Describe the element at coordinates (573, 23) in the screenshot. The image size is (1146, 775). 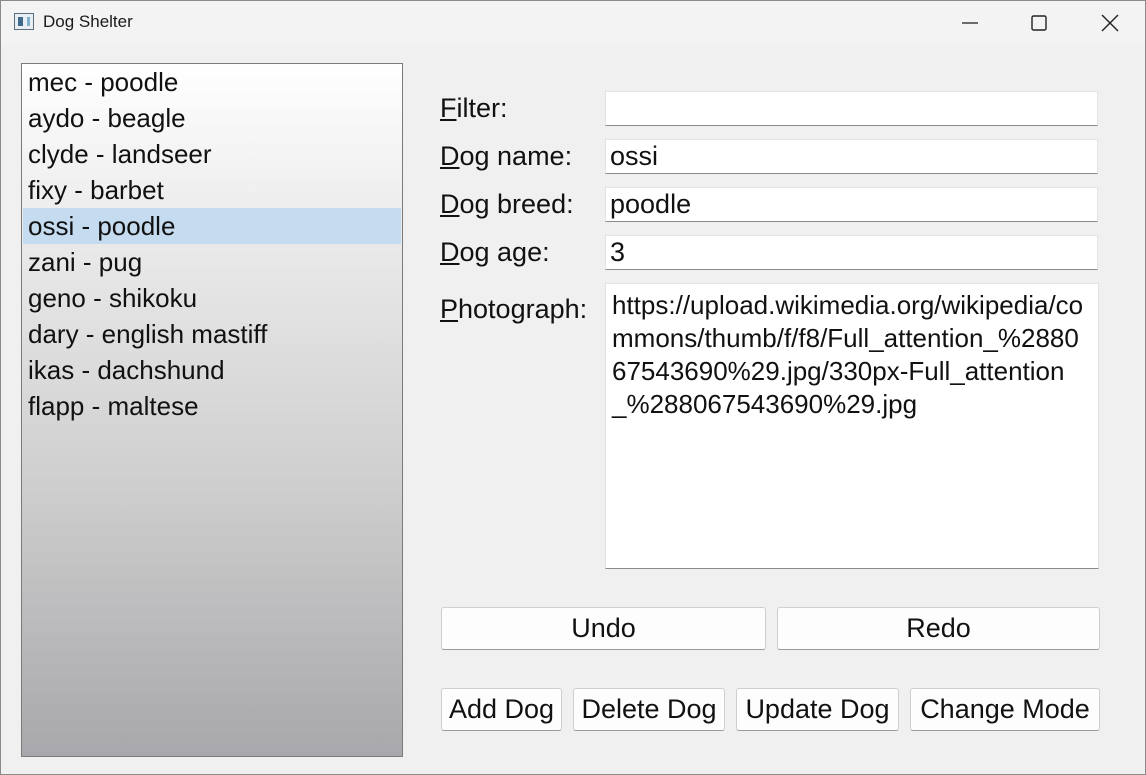
I see `title-bar: Dog Shelter` at that location.